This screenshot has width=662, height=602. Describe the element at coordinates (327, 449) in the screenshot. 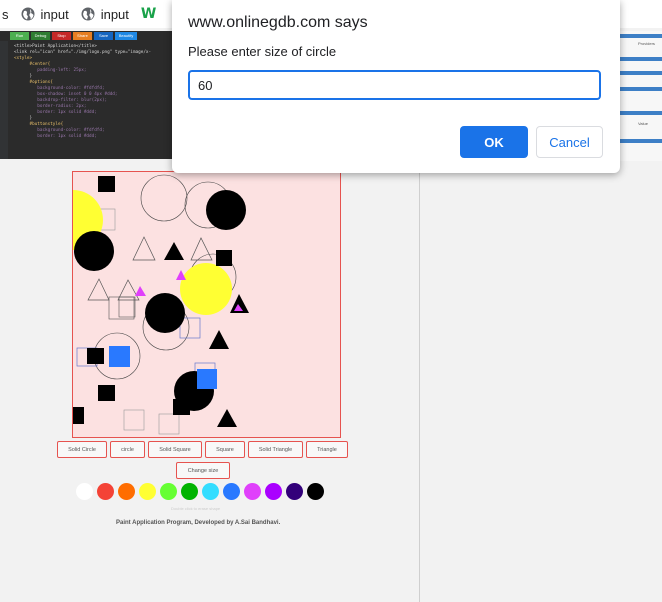

I see `triangle-button: Triangle` at that location.